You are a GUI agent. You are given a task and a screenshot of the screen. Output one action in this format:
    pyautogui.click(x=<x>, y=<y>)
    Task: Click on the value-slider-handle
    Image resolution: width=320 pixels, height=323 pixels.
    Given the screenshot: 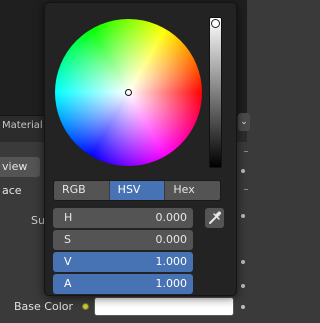 What is the action you would take?
    pyautogui.click(x=215, y=23)
    